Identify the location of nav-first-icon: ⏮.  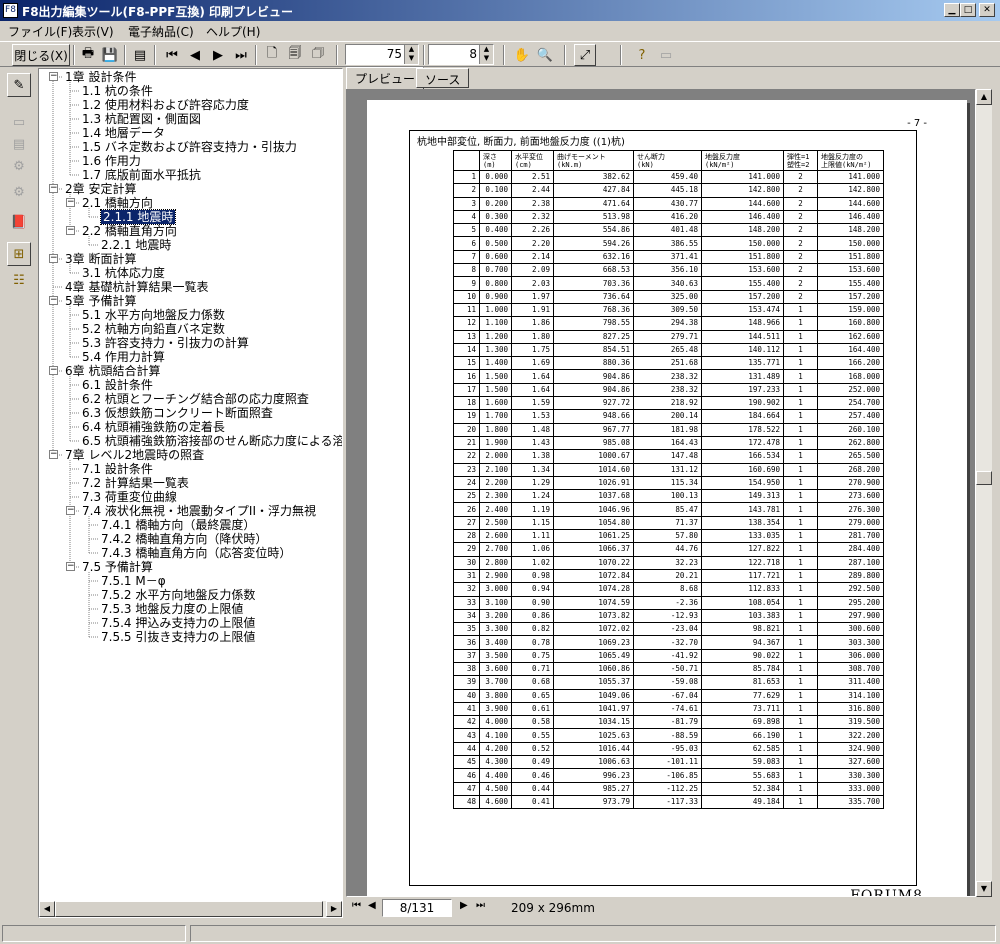
(356, 905).